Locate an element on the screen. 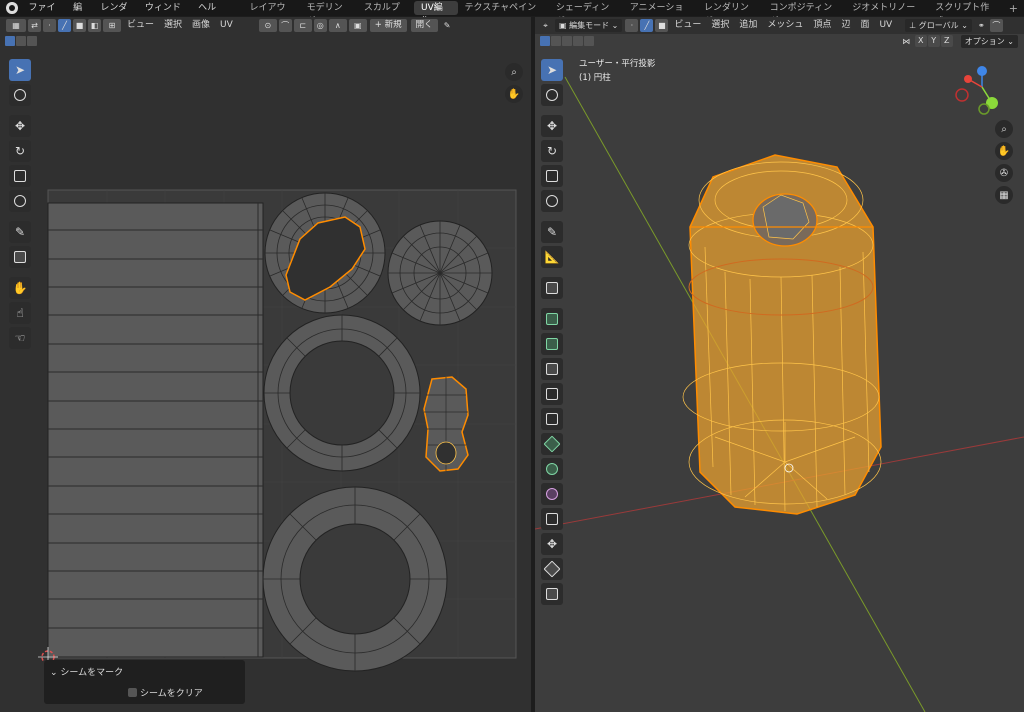 Image resolution: width=1024 pixels, height=712 pixels. tab-rendering: レンダリング is located at coordinates (730, 14).